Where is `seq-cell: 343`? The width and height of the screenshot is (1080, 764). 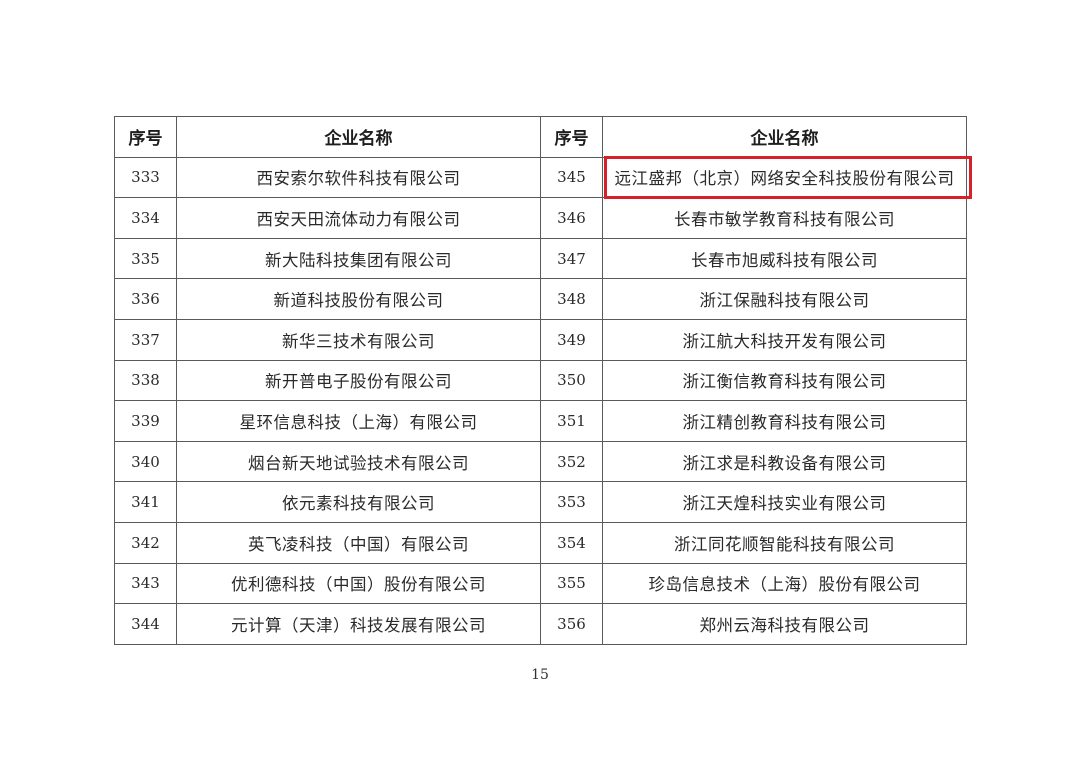 seq-cell: 343 is located at coordinates (145, 583).